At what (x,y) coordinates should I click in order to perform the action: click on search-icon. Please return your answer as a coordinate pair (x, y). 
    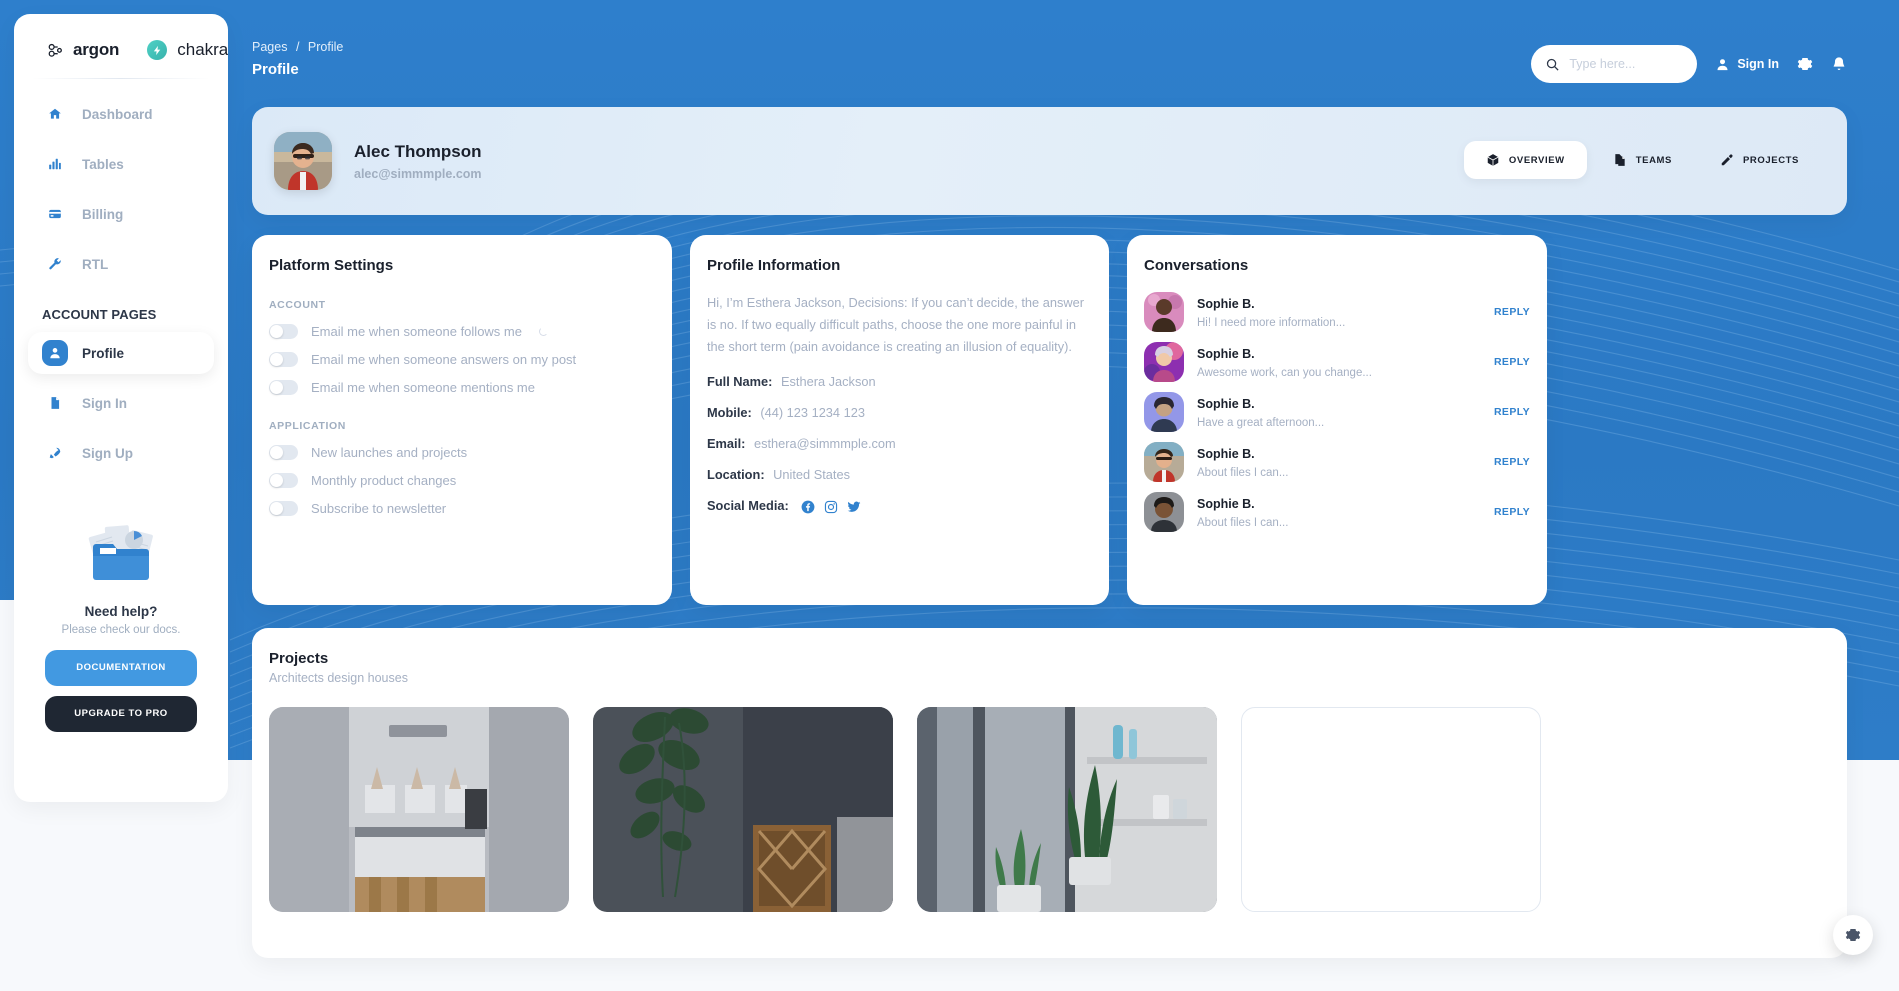
    Looking at the image, I should click on (1553, 64).